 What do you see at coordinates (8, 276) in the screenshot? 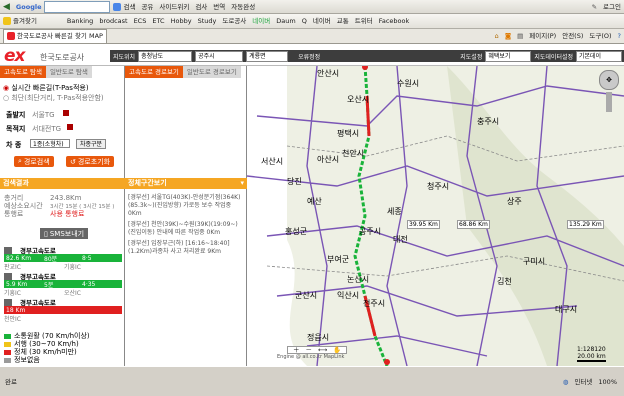
I see `highway-badge-icon` at bounding box center [8, 276].